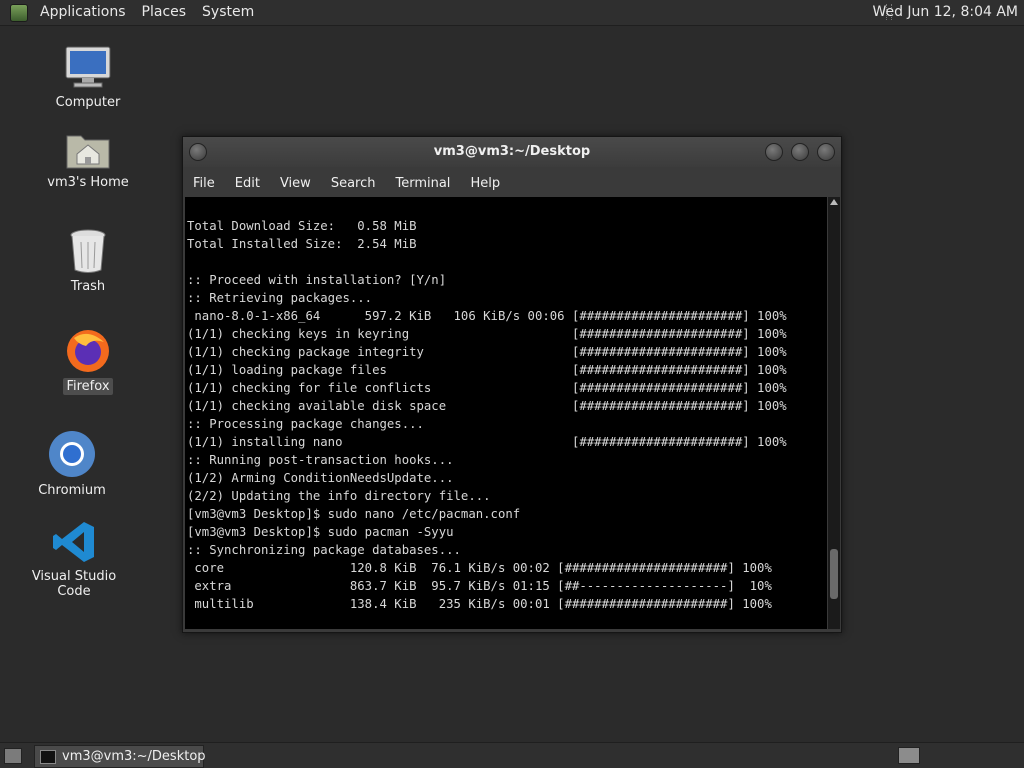 The image size is (1024, 768). What do you see at coordinates (88, 149) in the screenshot?
I see `home-folder-icon` at bounding box center [88, 149].